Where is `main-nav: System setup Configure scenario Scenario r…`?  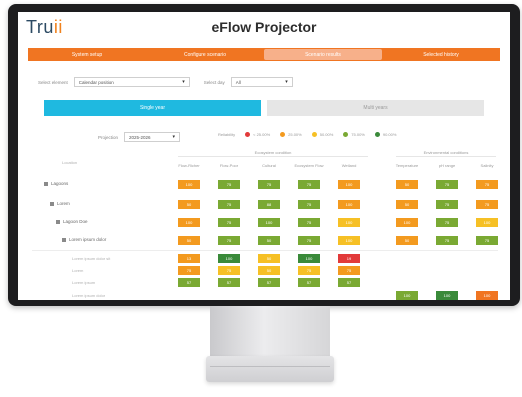 main-nav: System setup Configure scenario Scenario r… is located at coordinates (264, 54).